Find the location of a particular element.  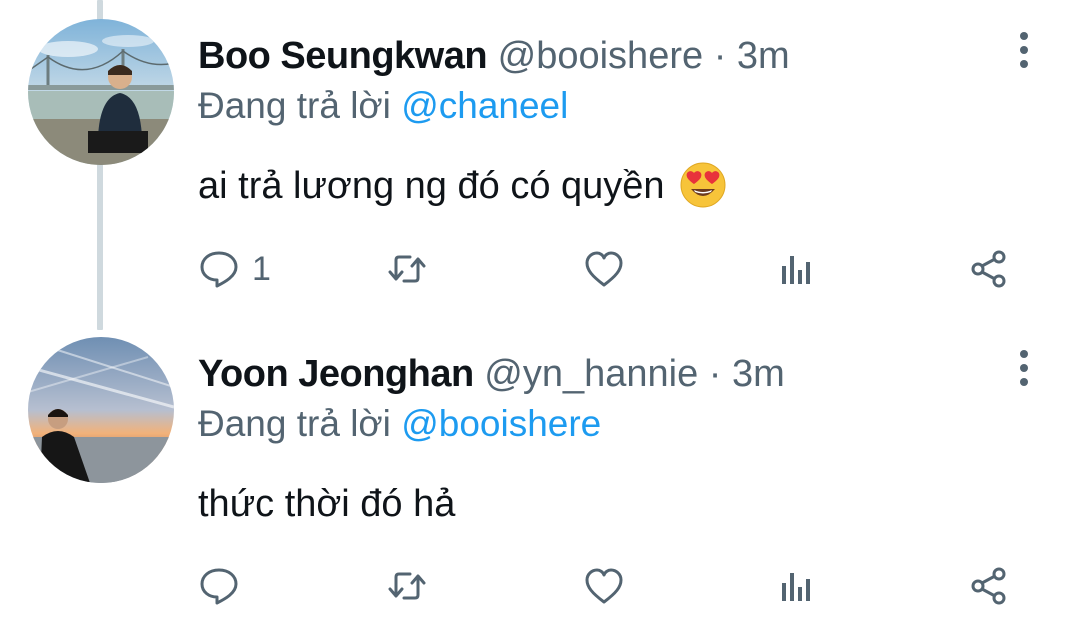

tweet-header: Boo Seungkwan @booishere · 3m is located at coordinates (494, 56).